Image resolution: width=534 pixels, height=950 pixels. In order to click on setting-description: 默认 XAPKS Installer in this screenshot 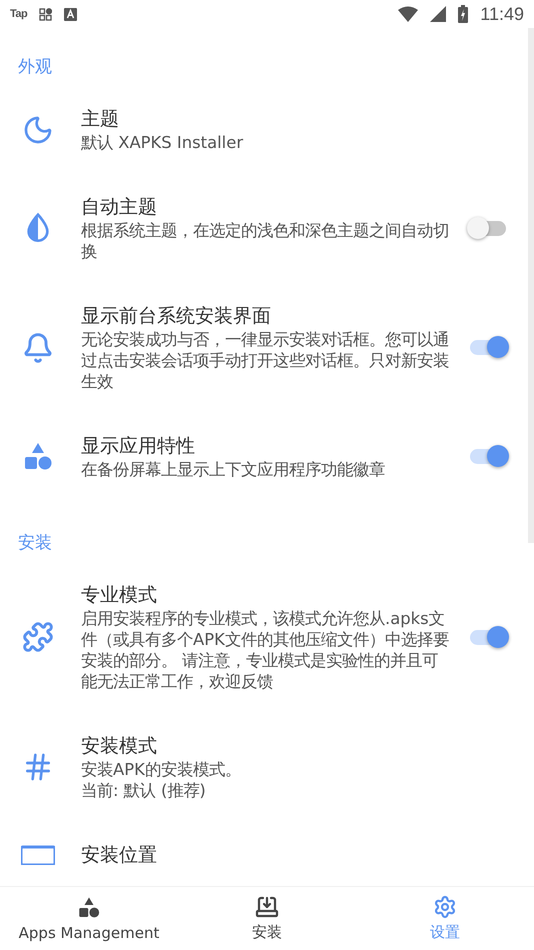, I will do `click(162, 142)`.